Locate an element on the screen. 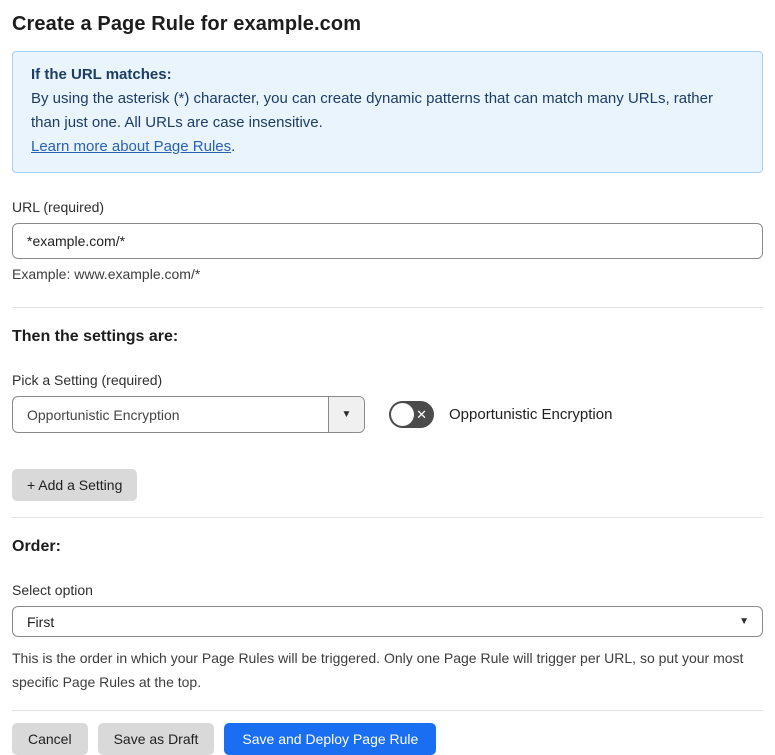 This screenshot has height=755, width=775. pick-setting-label: Pick a Setting (required) is located at coordinates (87, 380).